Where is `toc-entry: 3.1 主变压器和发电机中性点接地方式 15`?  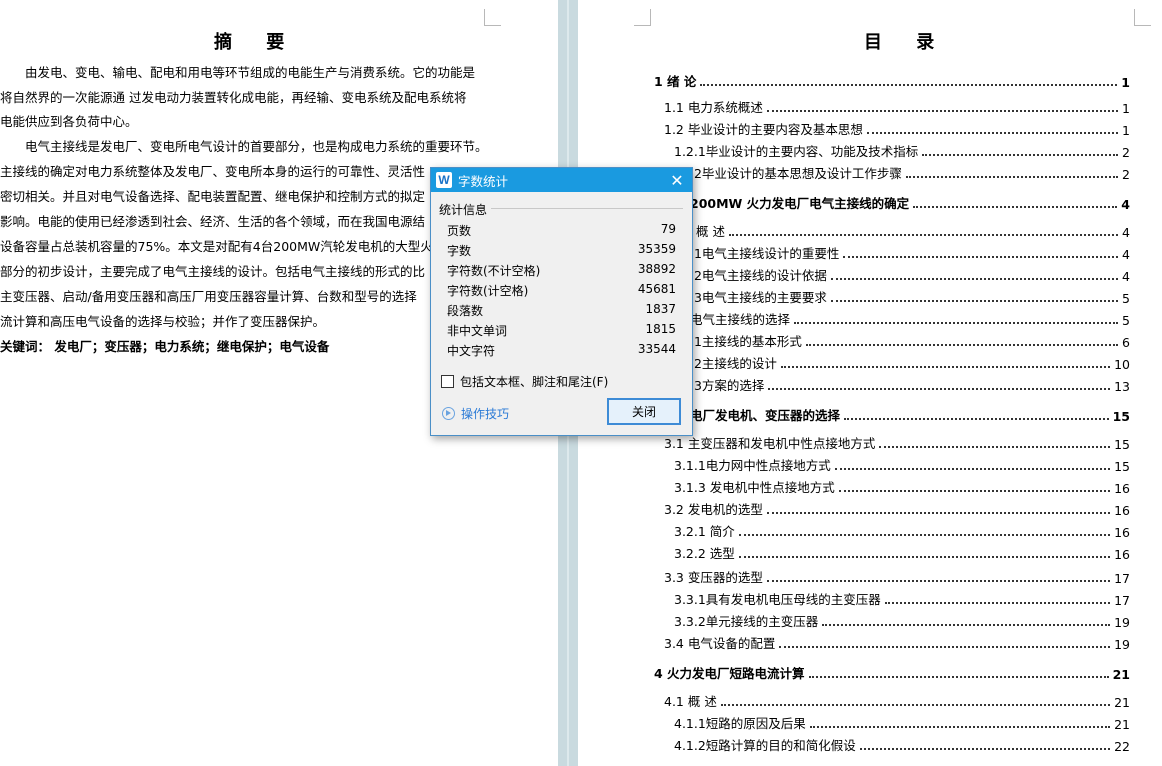
toc-entry: 3.1 主变压器和发电机中性点接地方式 15 is located at coordinates (897, 443).